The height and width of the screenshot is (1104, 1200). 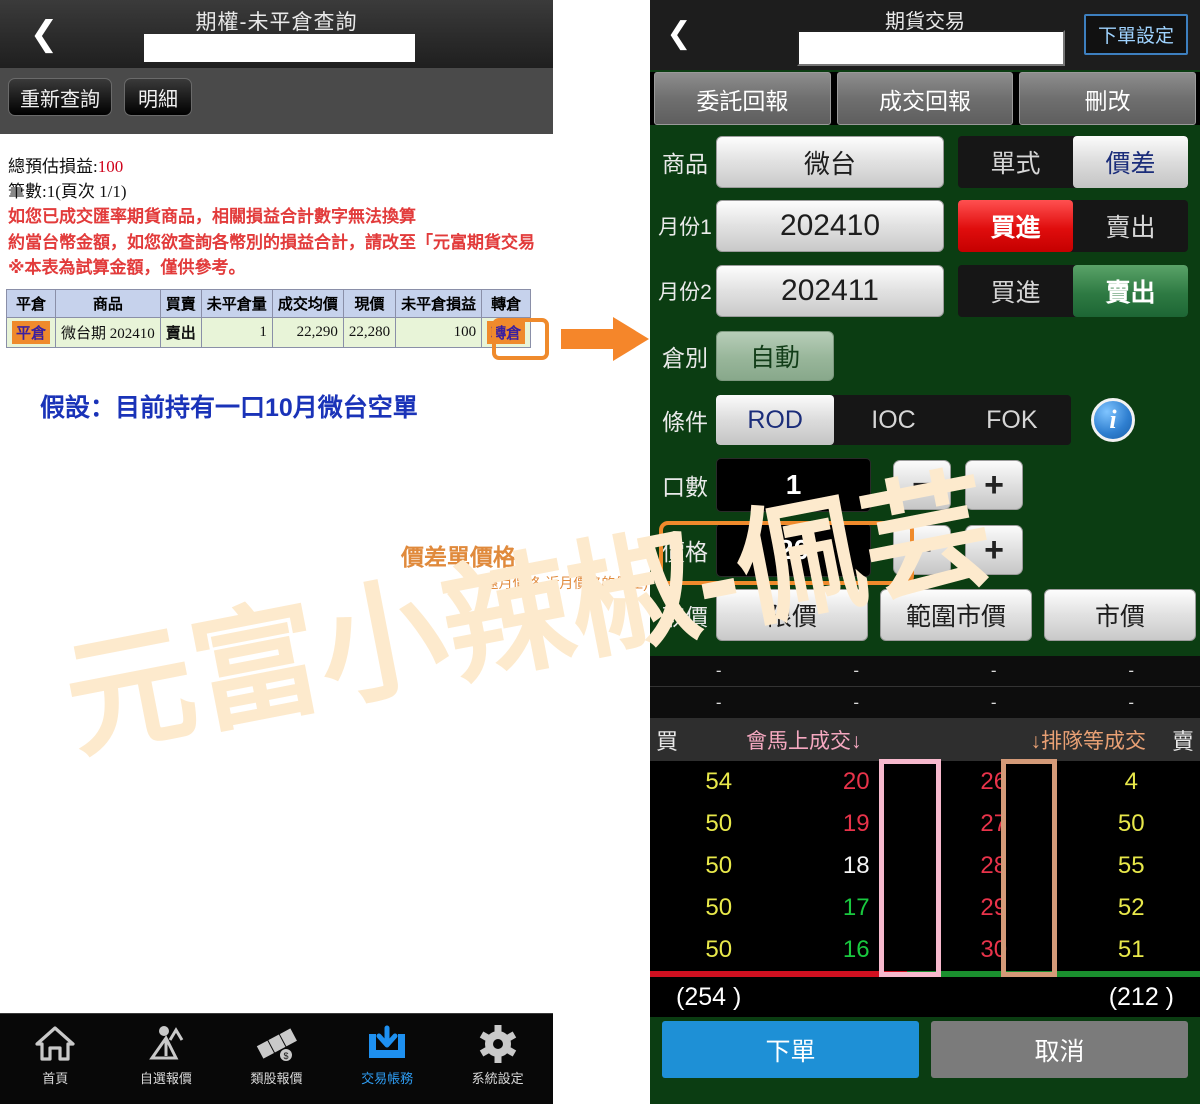 I want to click on order-type-single: 單式, so click(x=1015, y=162).